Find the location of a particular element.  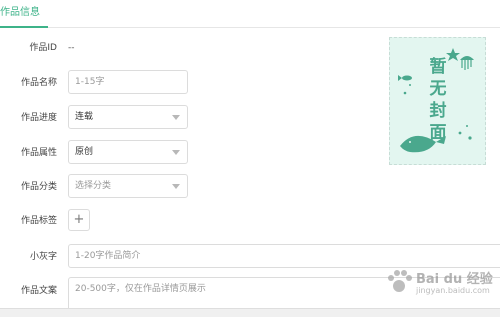

progress-select-value: 连载 is located at coordinates (84, 117).